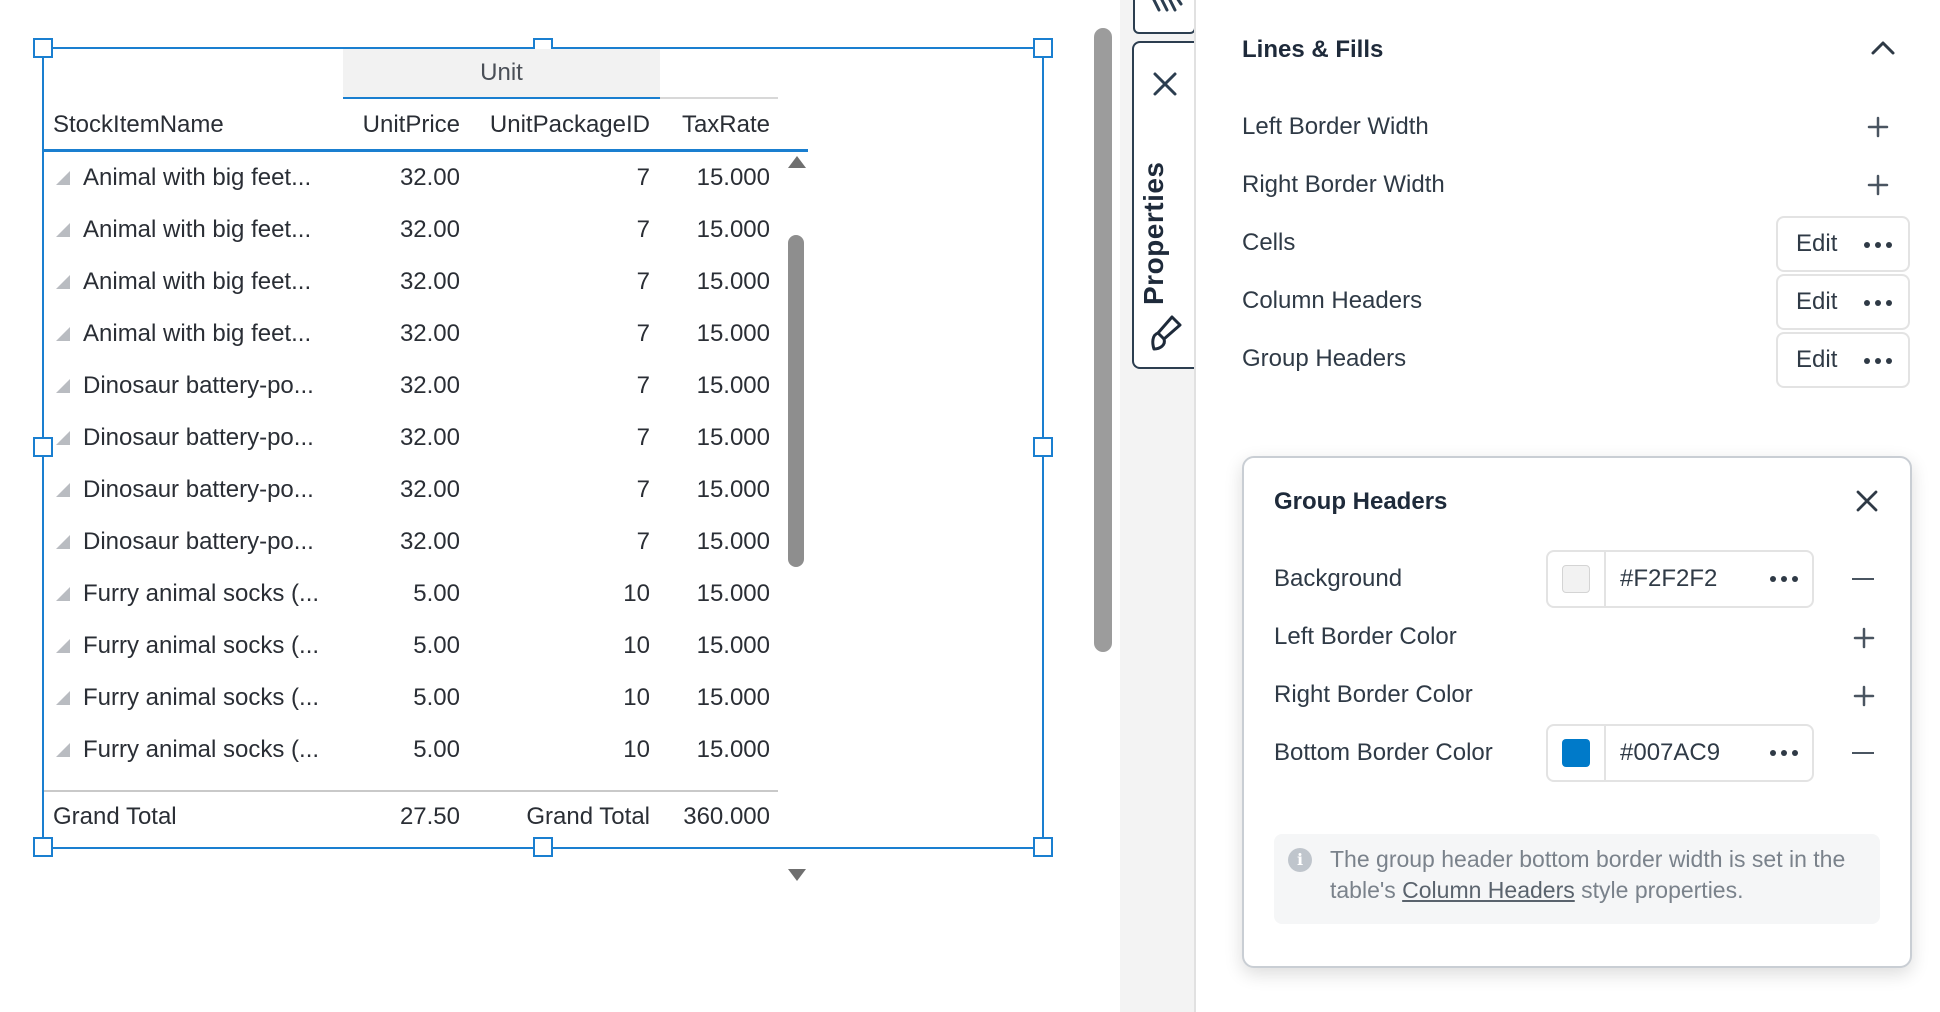 This screenshot has width=1940, height=1012. What do you see at coordinates (1043, 447) in the screenshot?
I see `resize-handle-right` at bounding box center [1043, 447].